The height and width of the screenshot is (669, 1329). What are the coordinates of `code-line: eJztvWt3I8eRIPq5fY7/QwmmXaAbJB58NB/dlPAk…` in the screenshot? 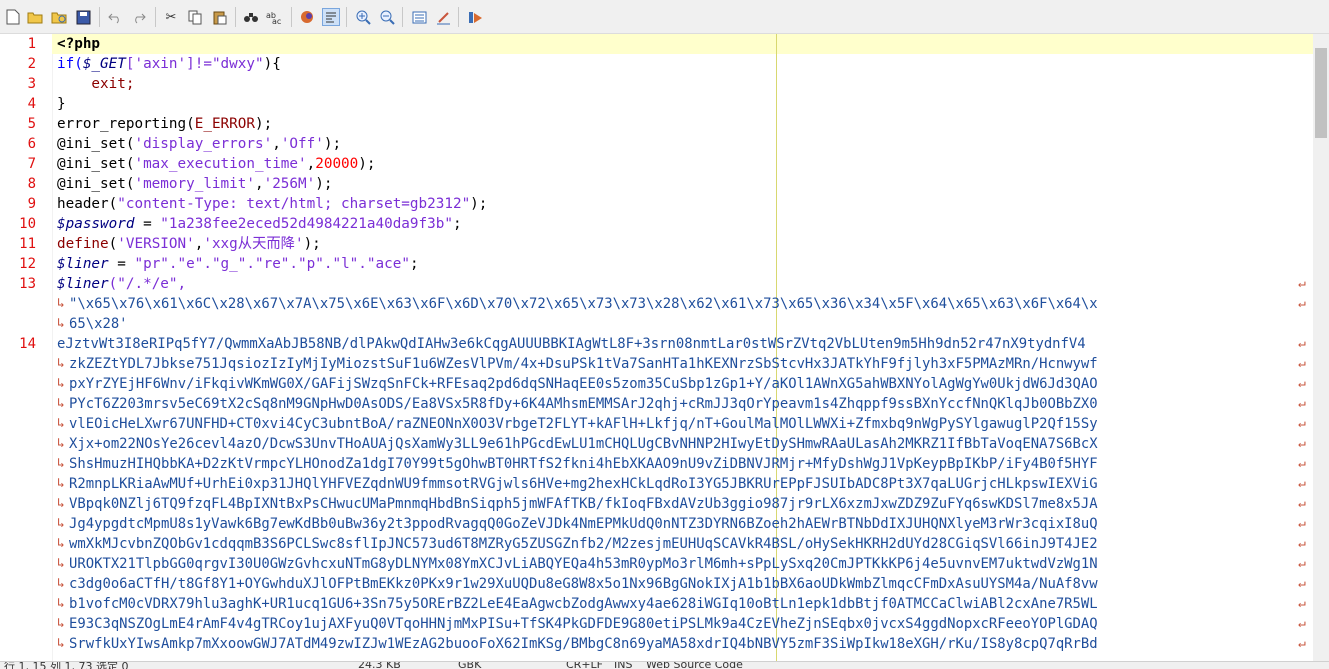 It's located at (571, 344).